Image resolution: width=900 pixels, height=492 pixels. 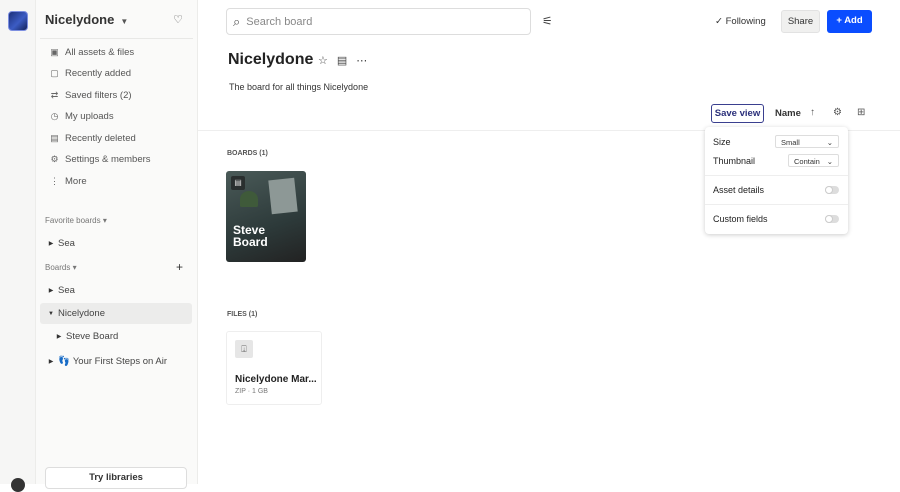 What do you see at coordinates (547, 21) in the screenshot?
I see `filter-settings-icon: ⚟` at bounding box center [547, 21].